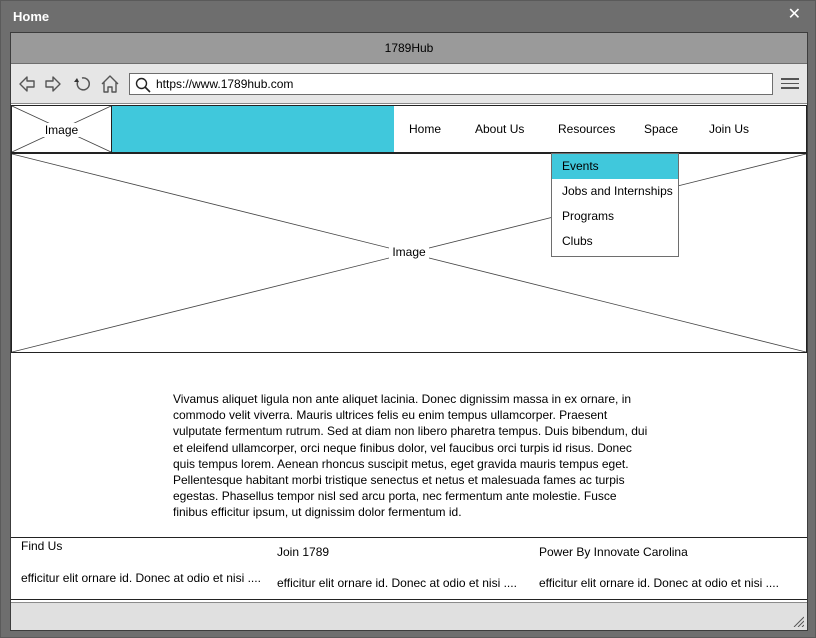 Image resolution: width=816 pixels, height=638 pixels. I want to click on browser-tabbar: 1789Hub, so click(409, 48).